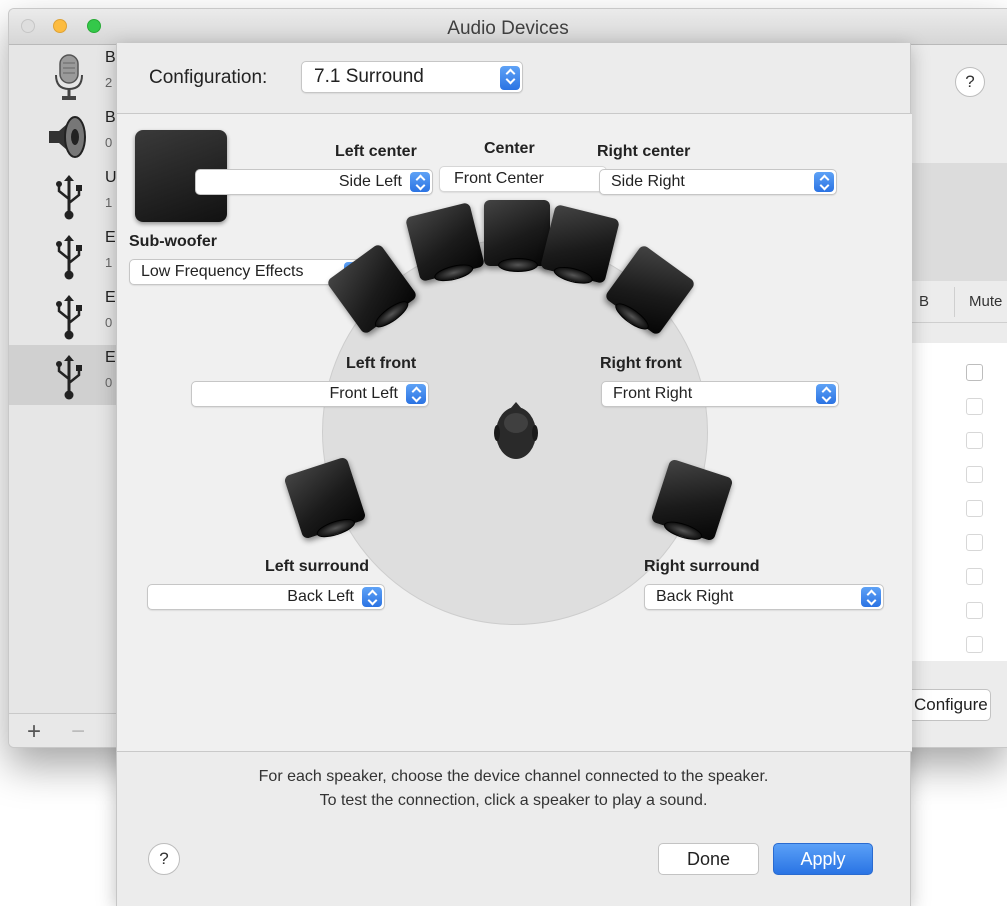 The height and width of the screenshot is (906, 1007). I want to click on left-center-speaker, so click(445, 242).